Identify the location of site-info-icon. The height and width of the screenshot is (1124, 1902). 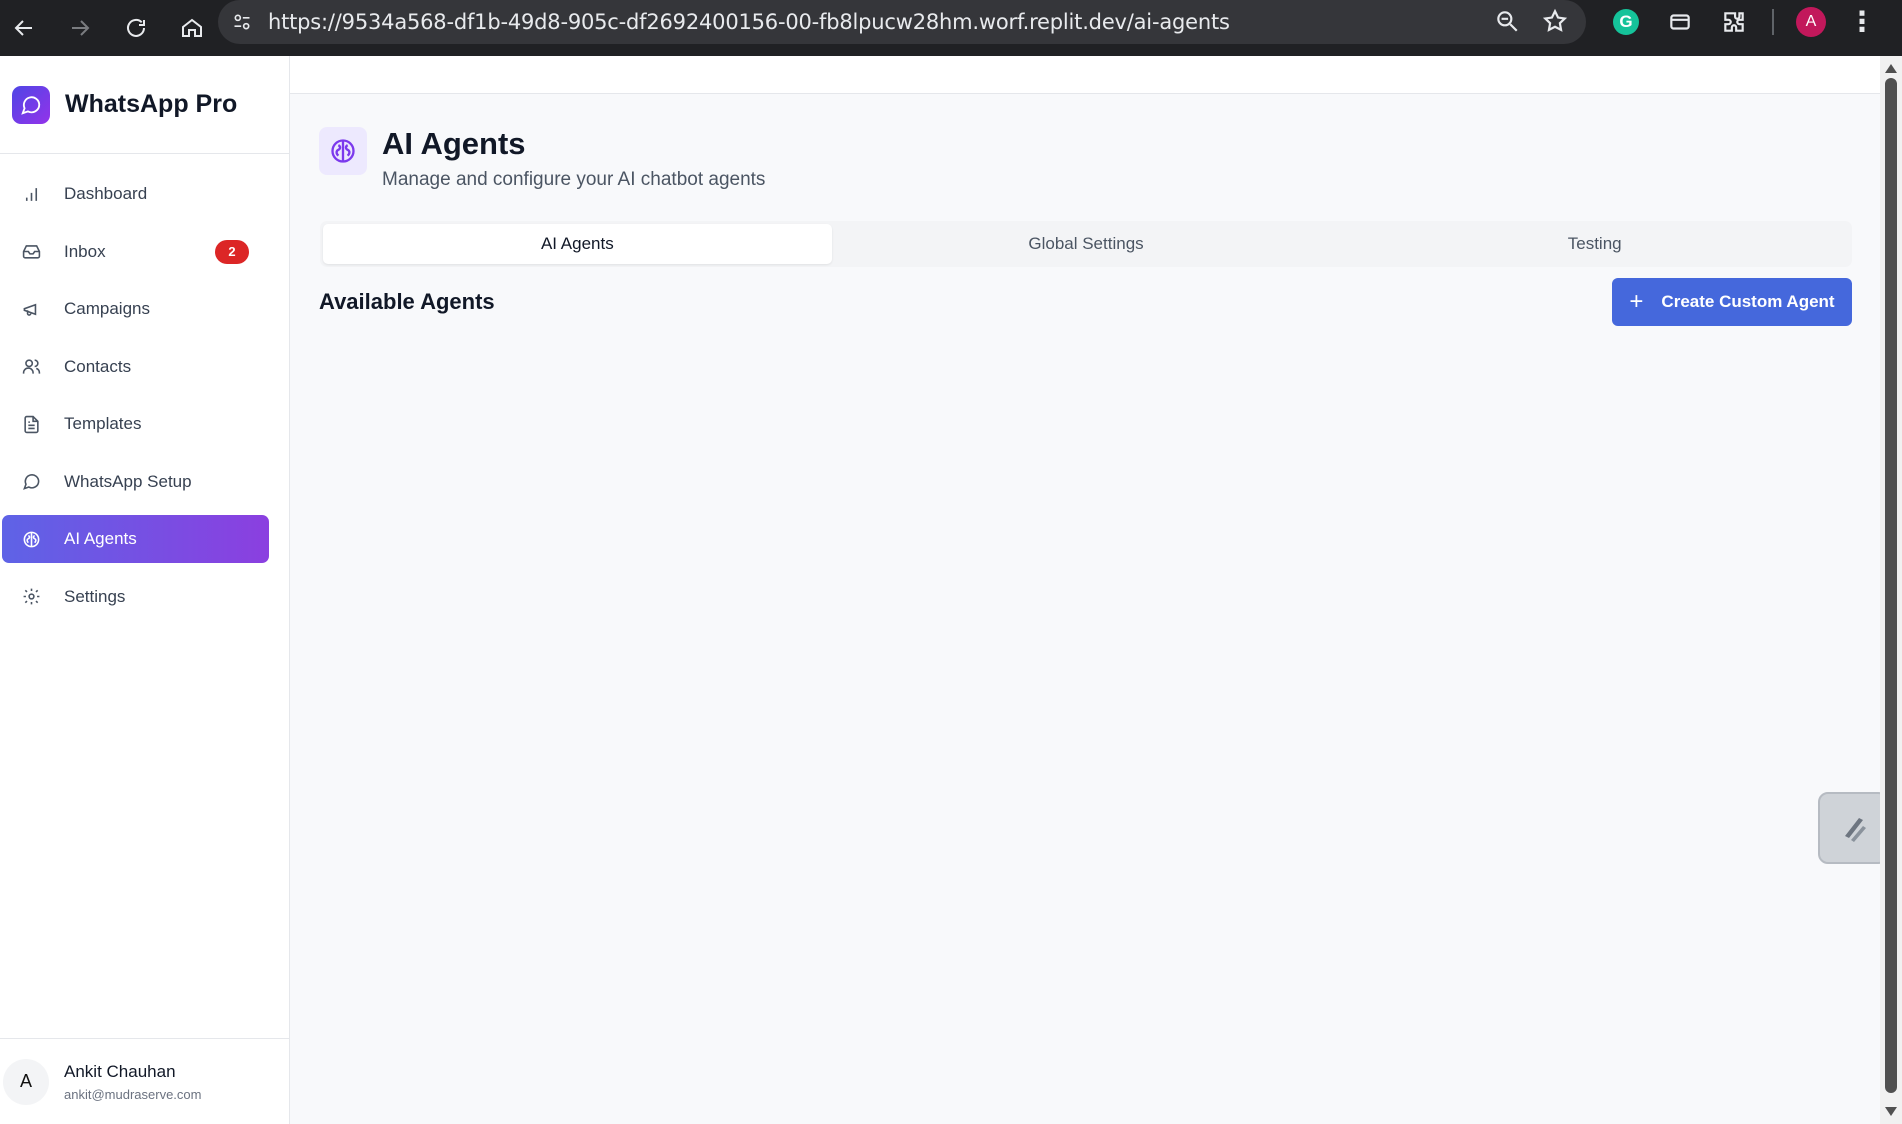
(242, 22).